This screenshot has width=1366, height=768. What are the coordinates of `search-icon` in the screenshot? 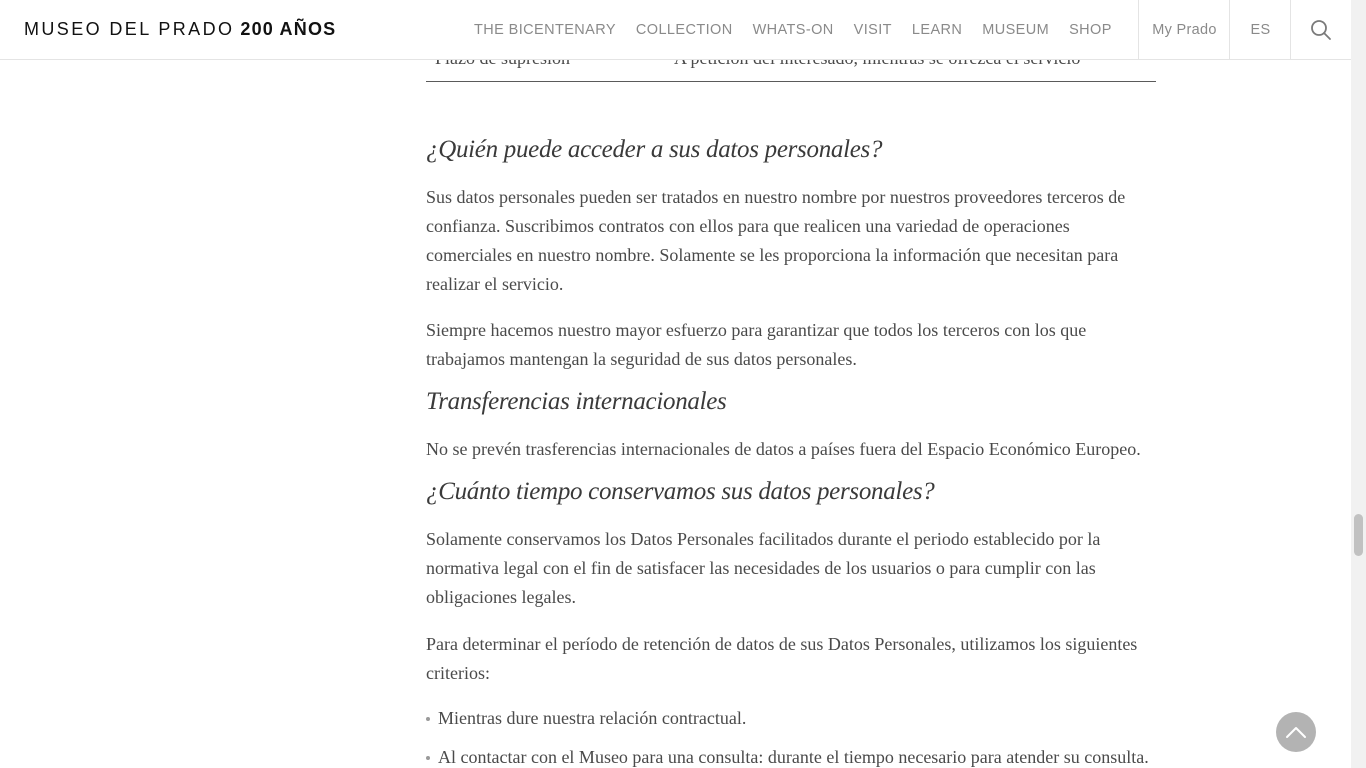 It's located at (1321, 29).